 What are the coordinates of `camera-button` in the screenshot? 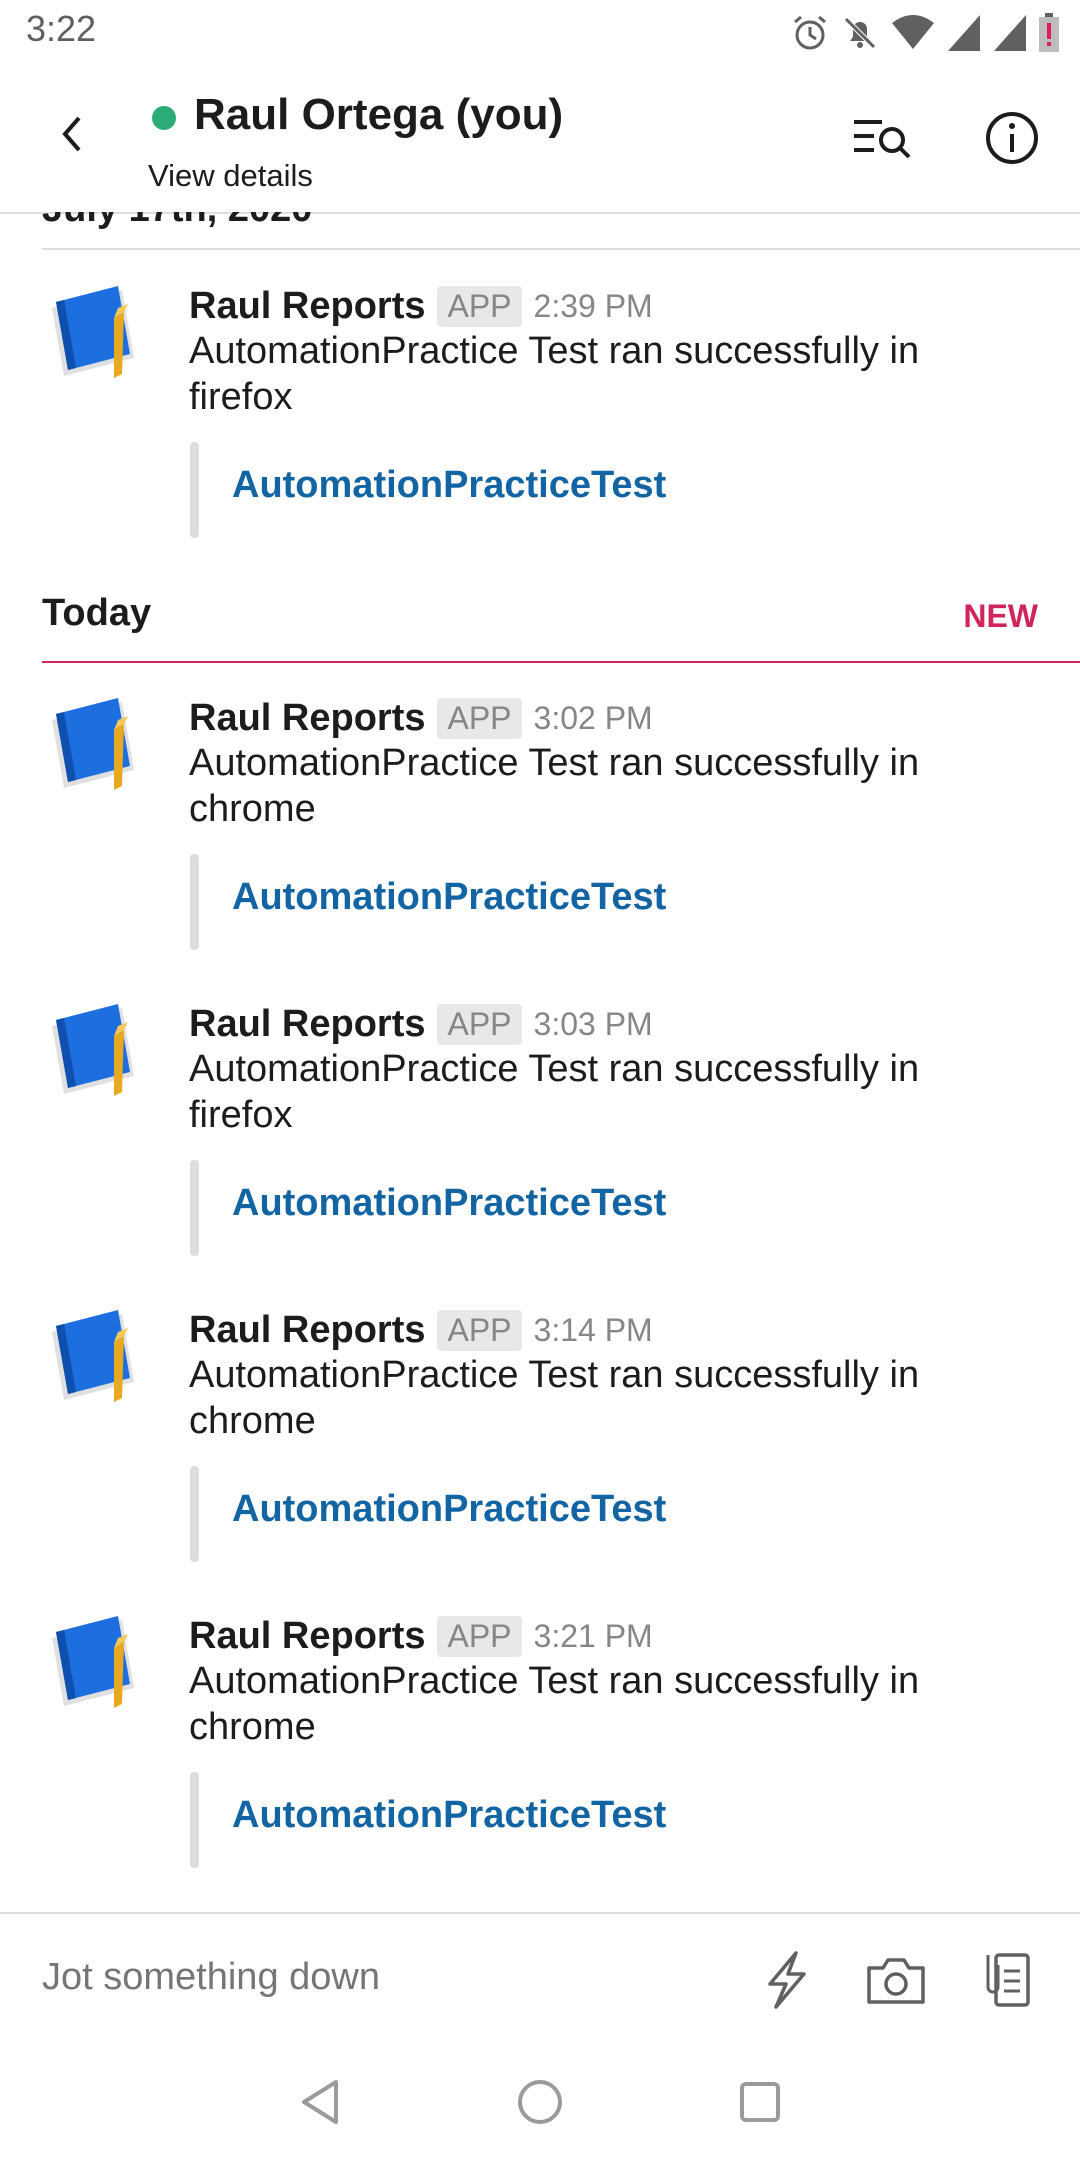 It's located at (896, 1980).